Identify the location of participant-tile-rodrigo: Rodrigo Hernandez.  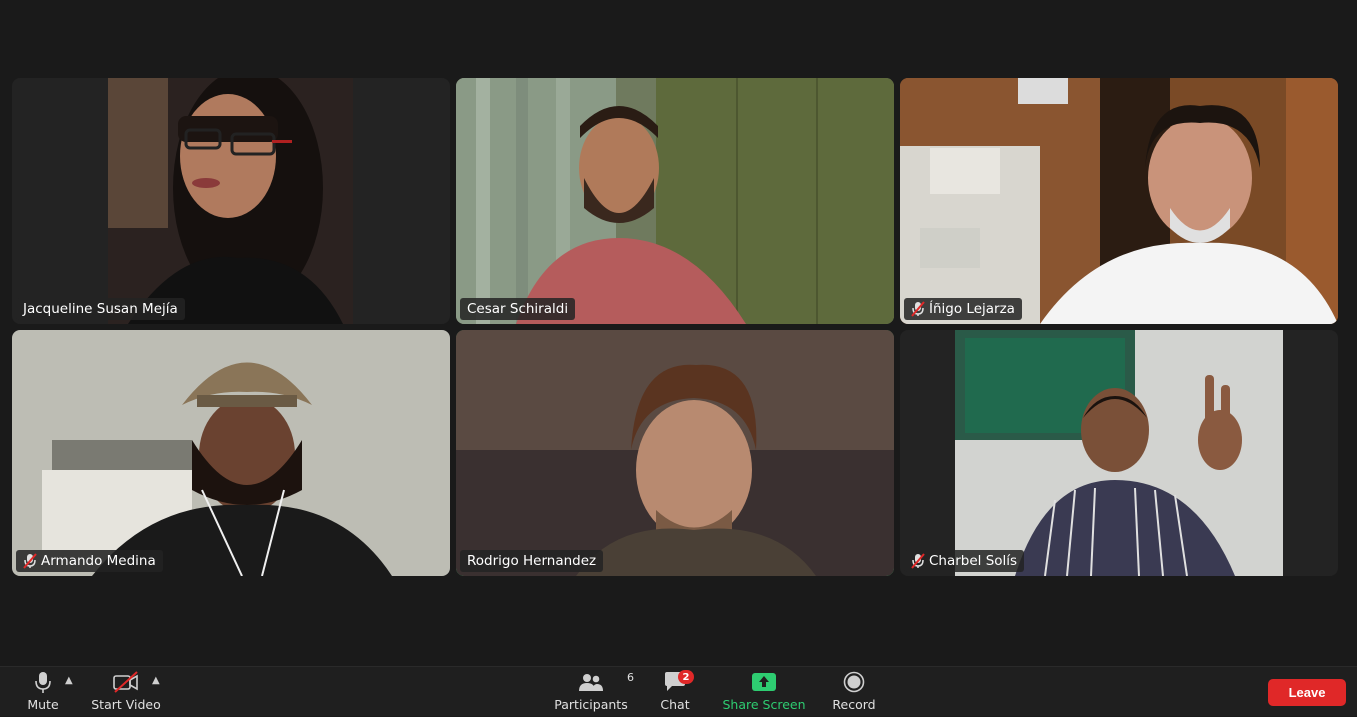
(675, 453).